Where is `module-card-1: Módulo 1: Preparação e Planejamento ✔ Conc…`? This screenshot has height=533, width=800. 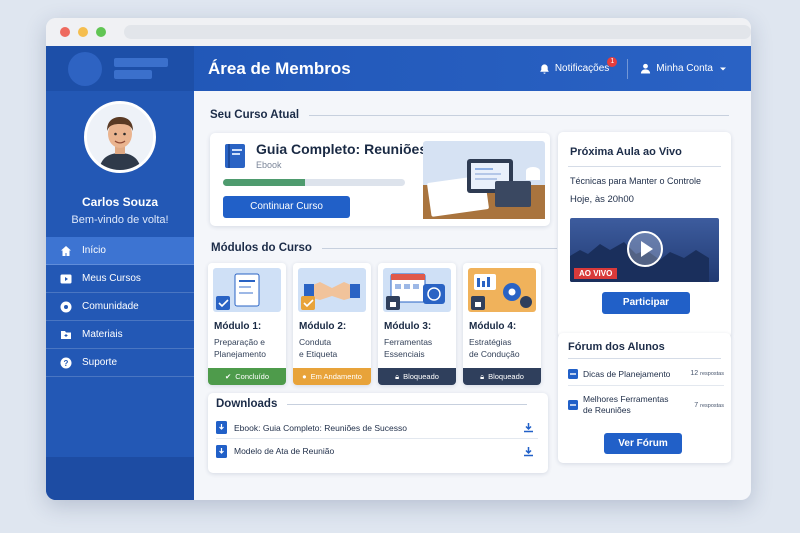
module-card-1: Módulo 1: Preparação e Planejamento ✔ Conc… is located at coordinates (247, 324).